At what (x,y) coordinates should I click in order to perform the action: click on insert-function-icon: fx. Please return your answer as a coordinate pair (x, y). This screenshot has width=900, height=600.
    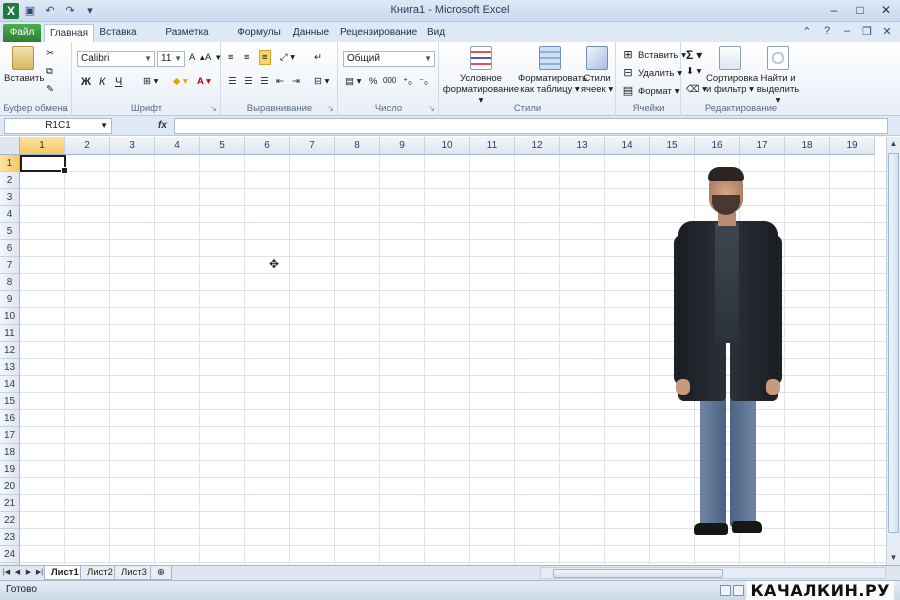
    Looking at the image, I should click on (165, 126).